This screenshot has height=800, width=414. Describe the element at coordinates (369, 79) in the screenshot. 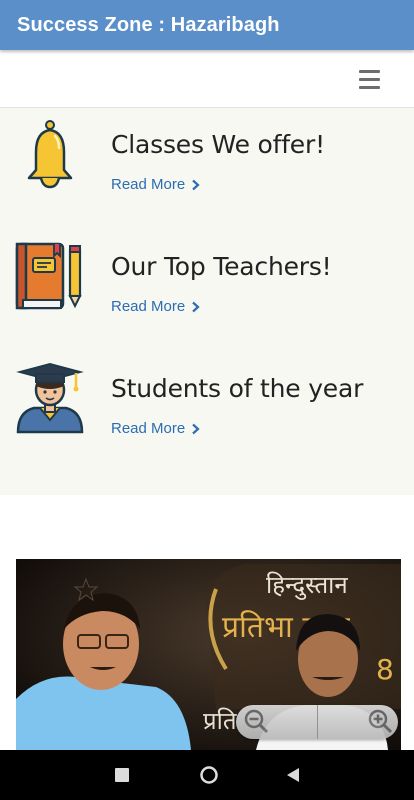

I see `hamburger-menu-icon` at that location.